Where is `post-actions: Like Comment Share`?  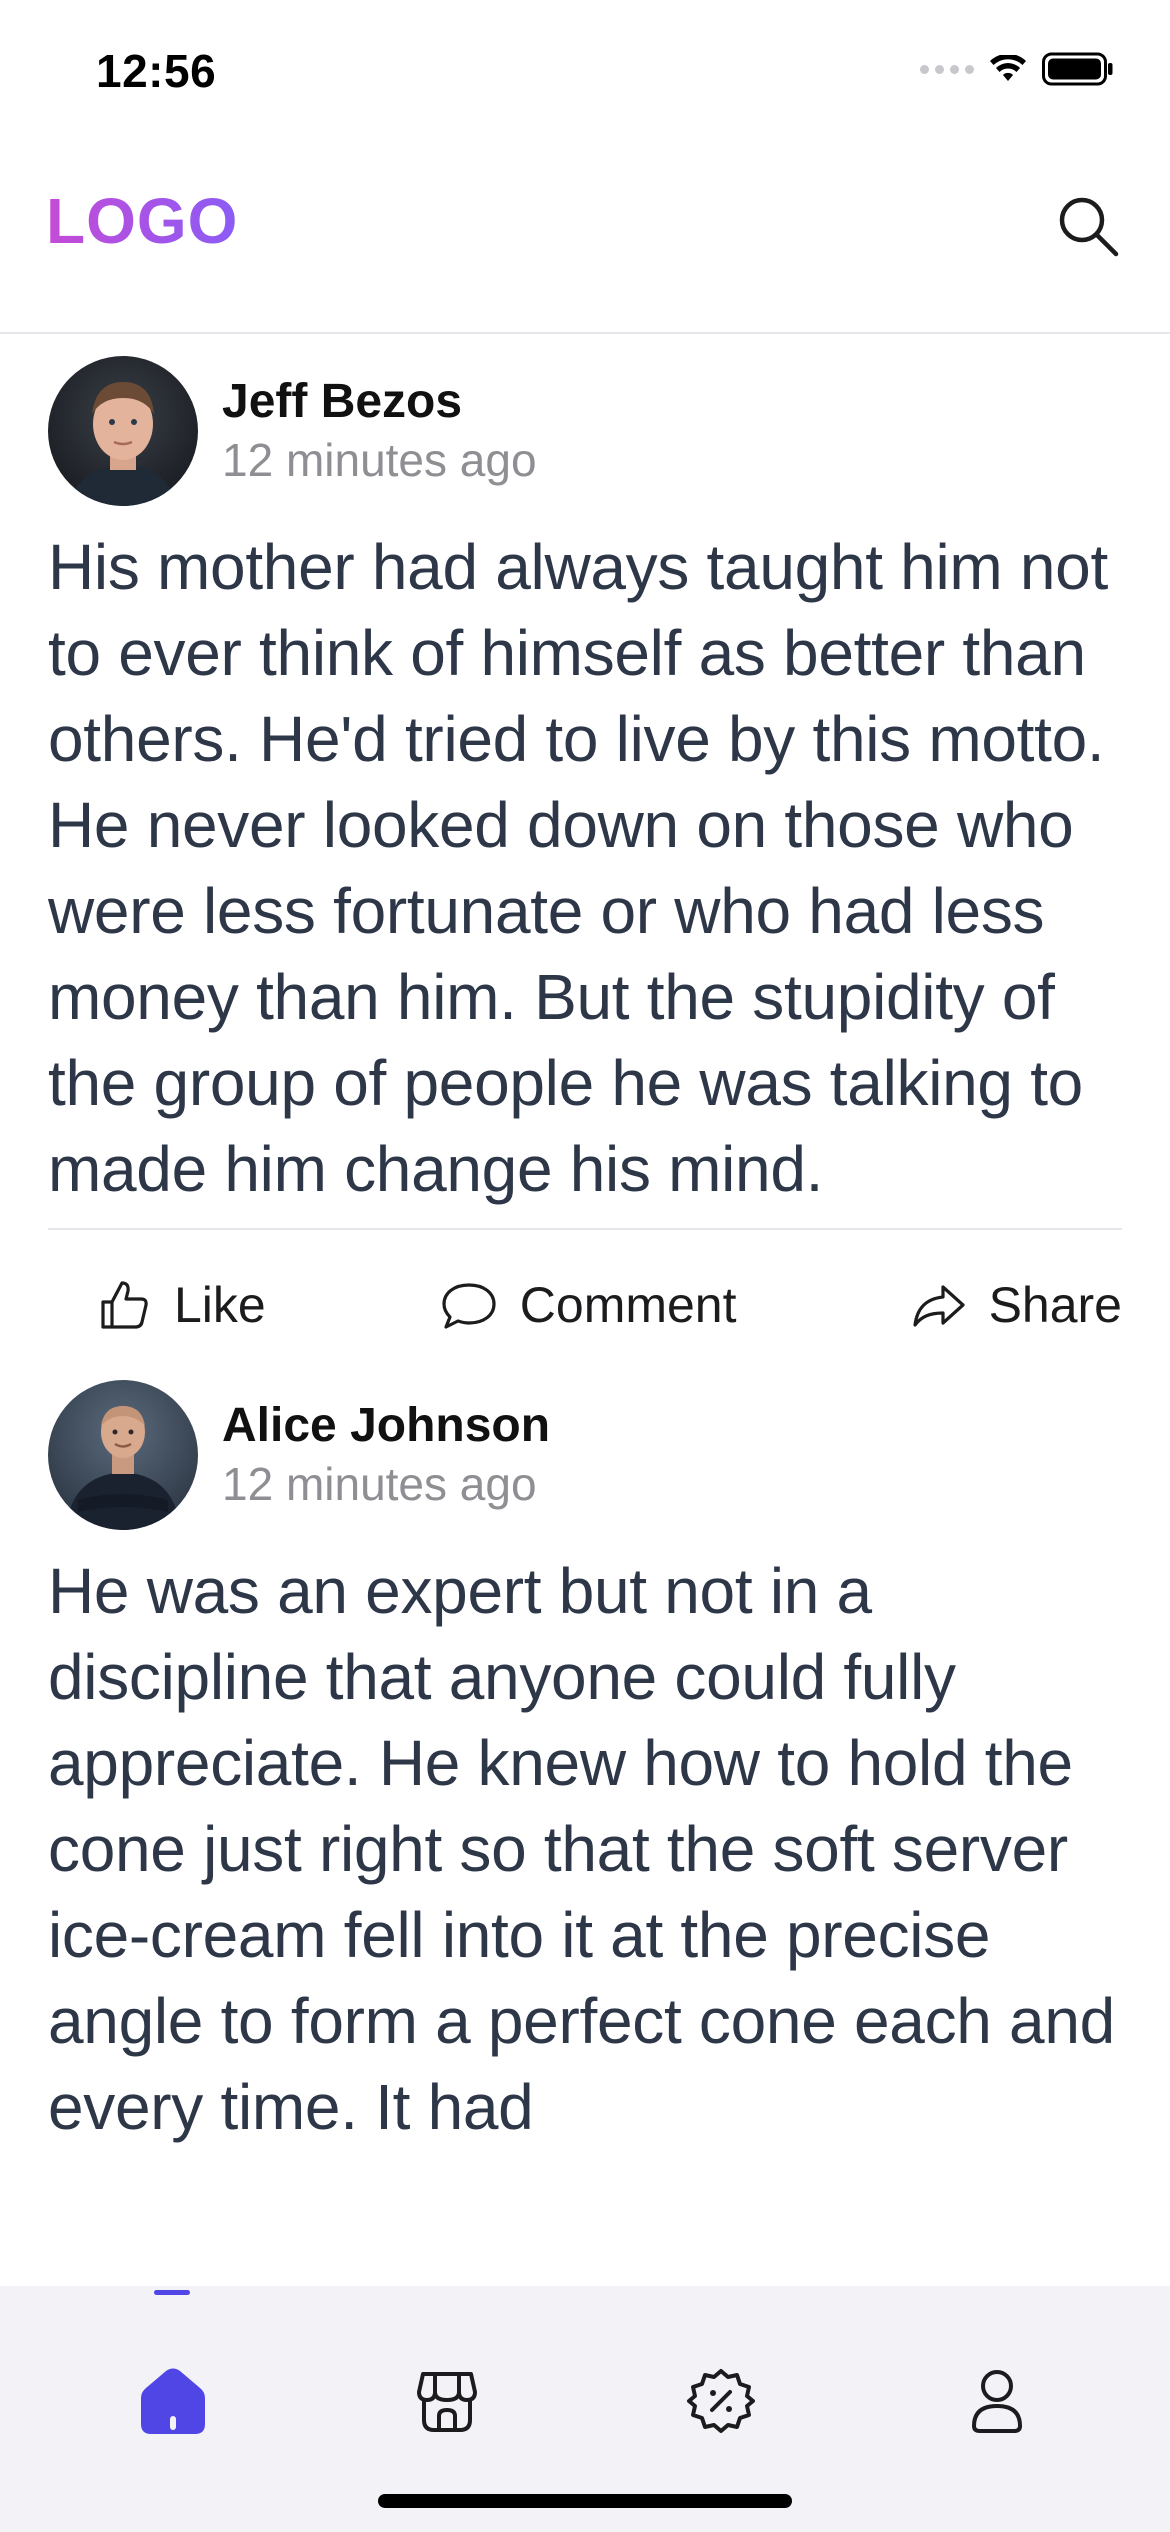
post-actions: Like Comment Share is located at coordinates (585, 1305).